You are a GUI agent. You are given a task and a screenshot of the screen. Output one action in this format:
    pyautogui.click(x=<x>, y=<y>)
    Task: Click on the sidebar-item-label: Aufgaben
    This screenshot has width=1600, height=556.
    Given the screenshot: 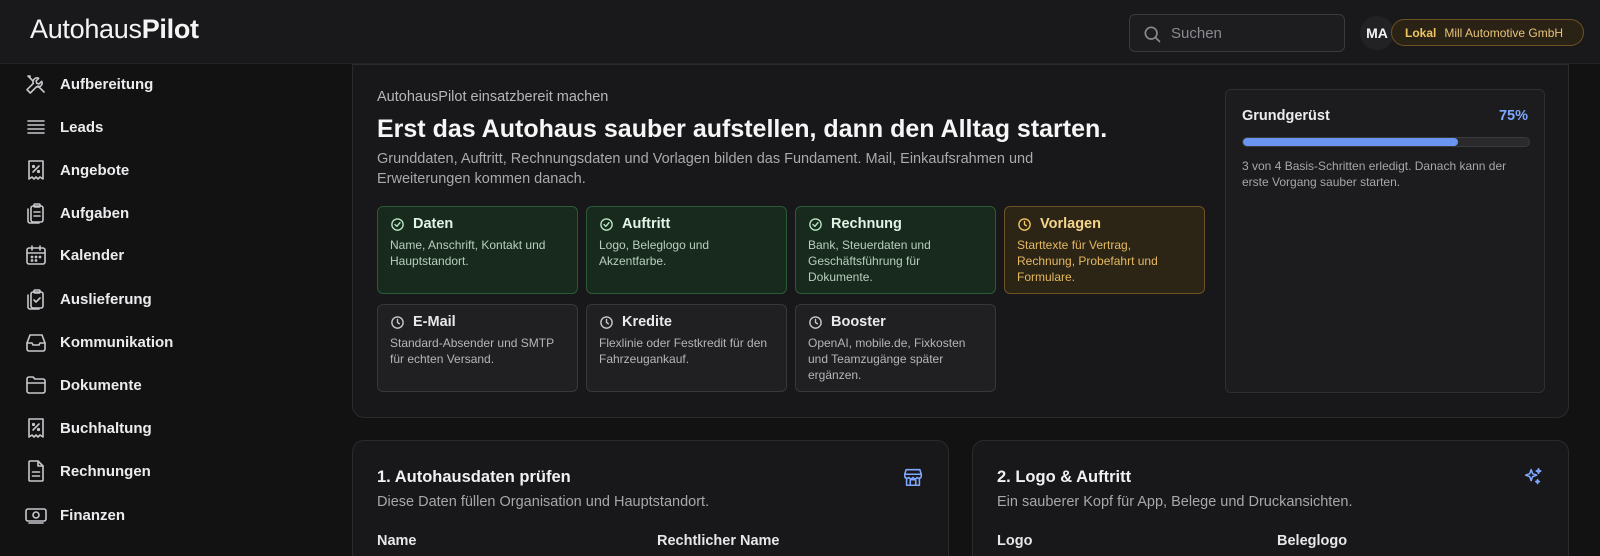 What is the action you would take?
    pyautogui.click(x=95, y=213)
    